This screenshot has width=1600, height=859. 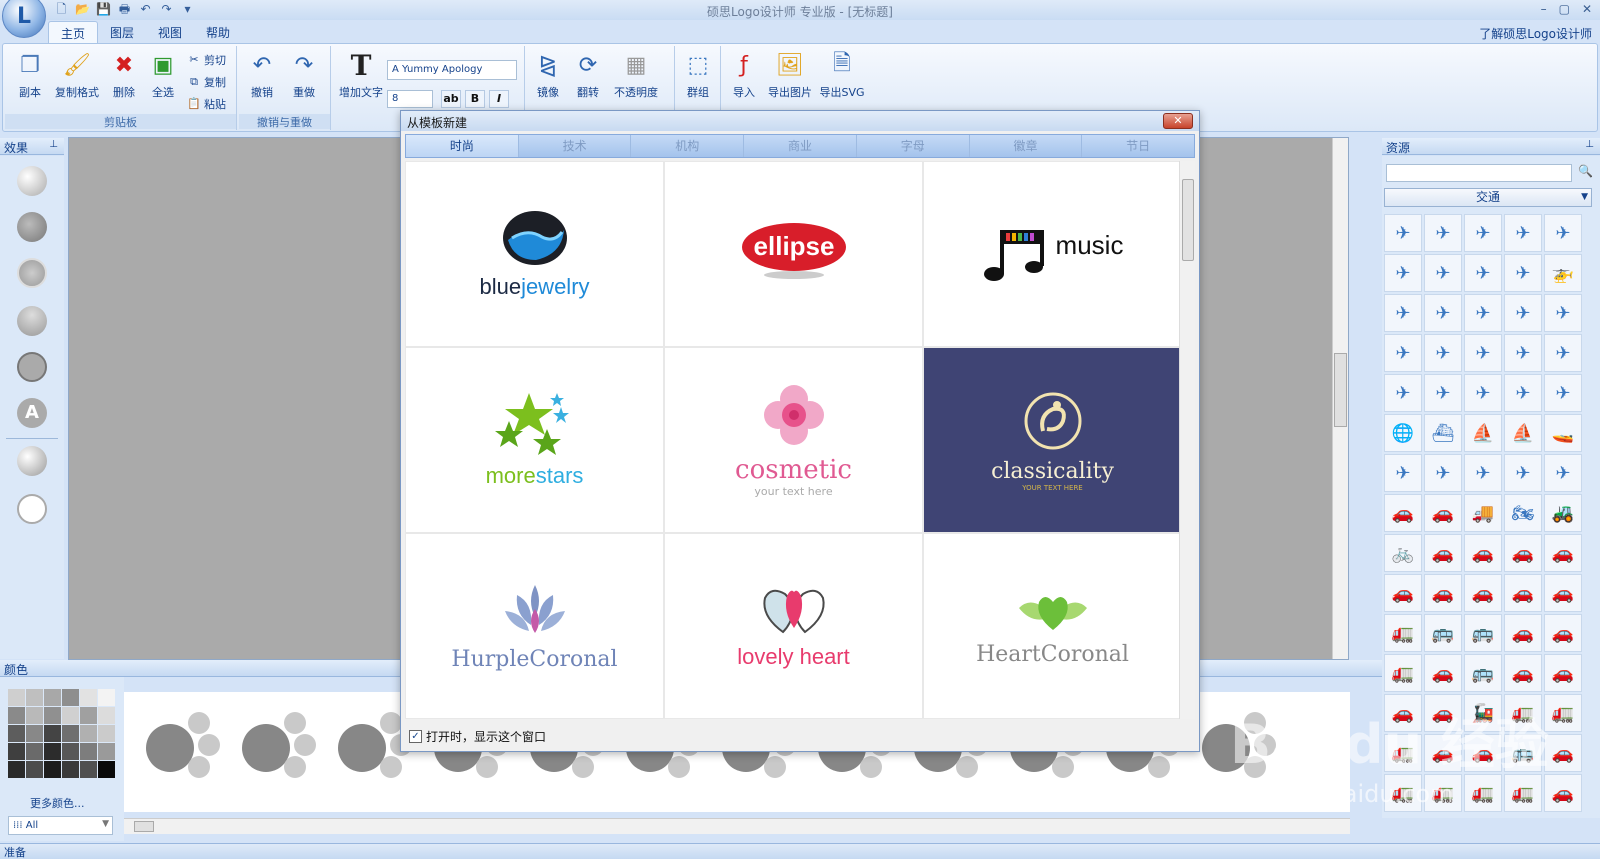 What do you see at coordinates (163, 75) in the screenshot?
I see `select-all-button: ▣ 全选` at bounding box center [163, 75].